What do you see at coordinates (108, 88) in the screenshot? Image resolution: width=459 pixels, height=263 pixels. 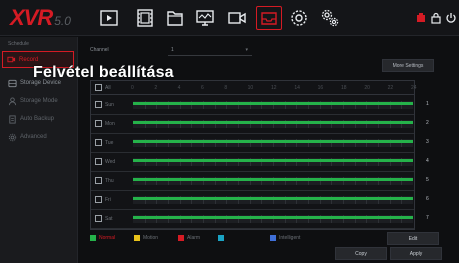 I see `select-all-label: All` at bounding box center [108, 88].